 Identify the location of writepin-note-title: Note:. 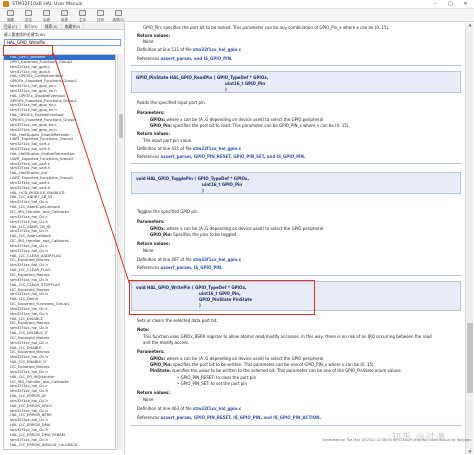
(143, 329).